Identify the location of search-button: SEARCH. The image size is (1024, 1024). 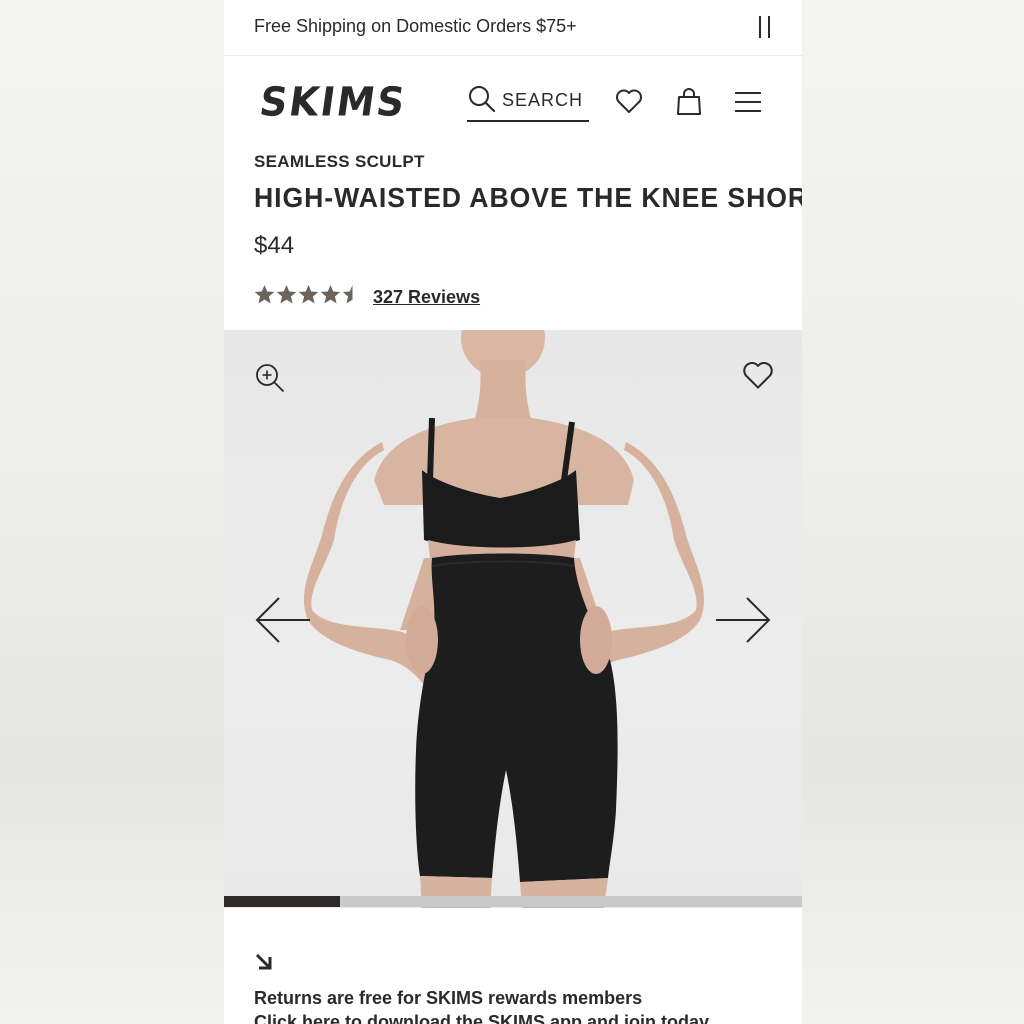
(528, 103).